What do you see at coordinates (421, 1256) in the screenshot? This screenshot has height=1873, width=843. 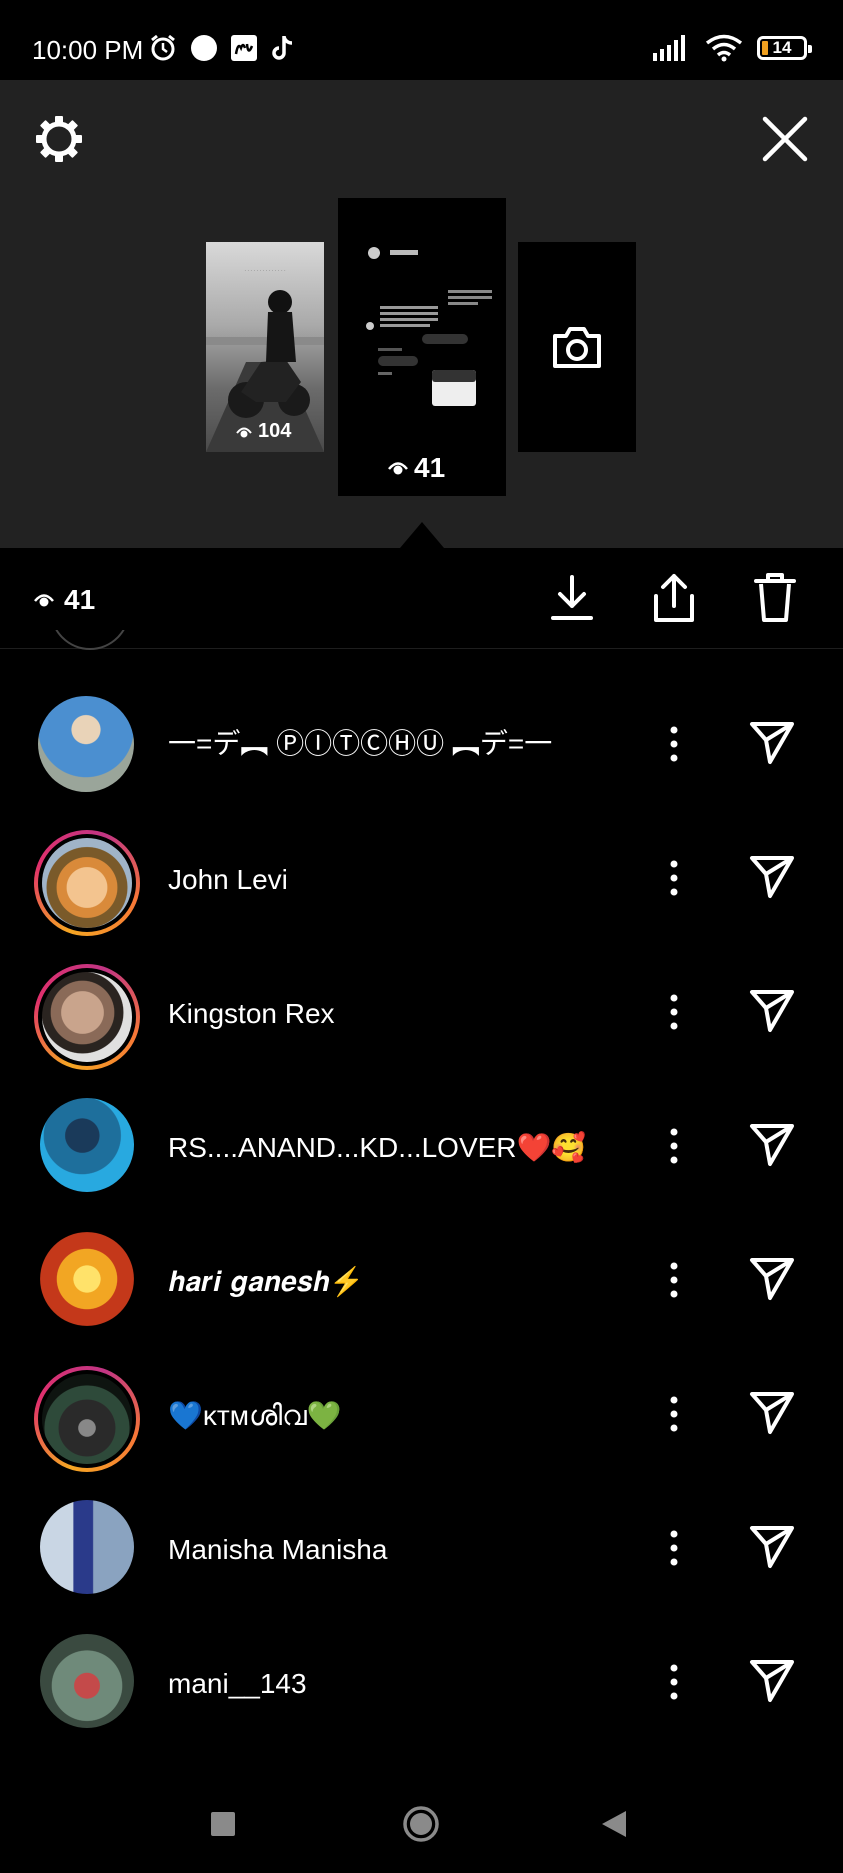 I see `viewer-row: 𝒉𝒂𝒓𝒊 𝒈𝒂𝒏𝒆𝒔𝒉⚡` at bounding box center [421, 1256].